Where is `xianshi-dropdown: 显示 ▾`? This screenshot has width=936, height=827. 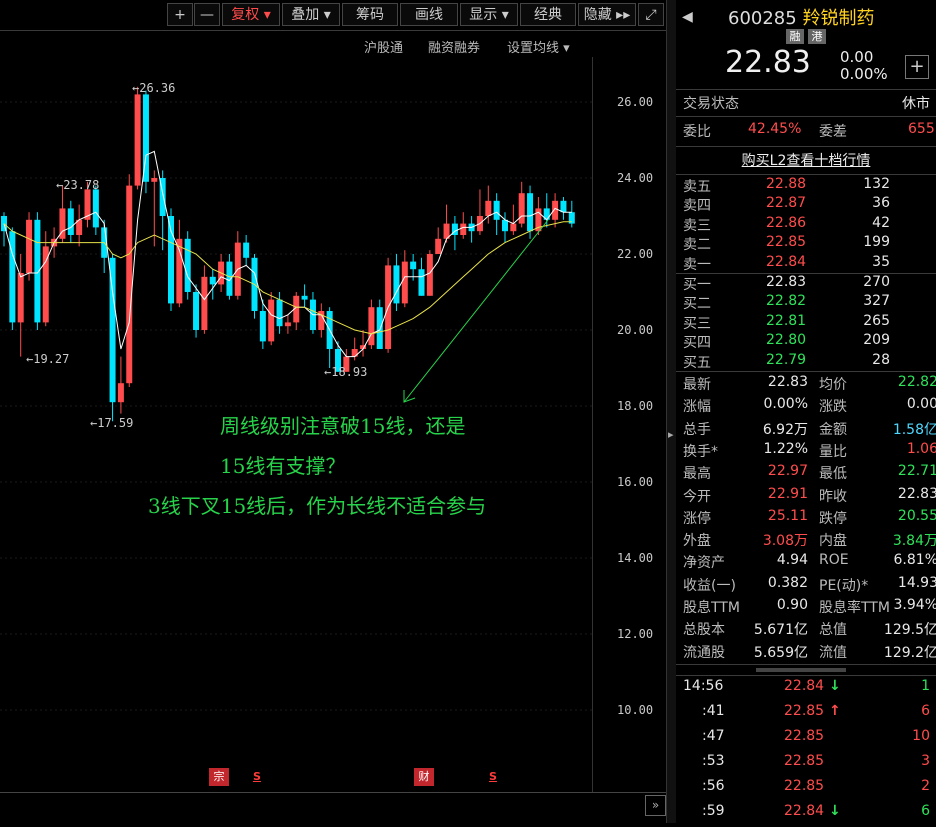 xianshi-dropdown: 显示 ▾ is located at coordinates (489, 14).